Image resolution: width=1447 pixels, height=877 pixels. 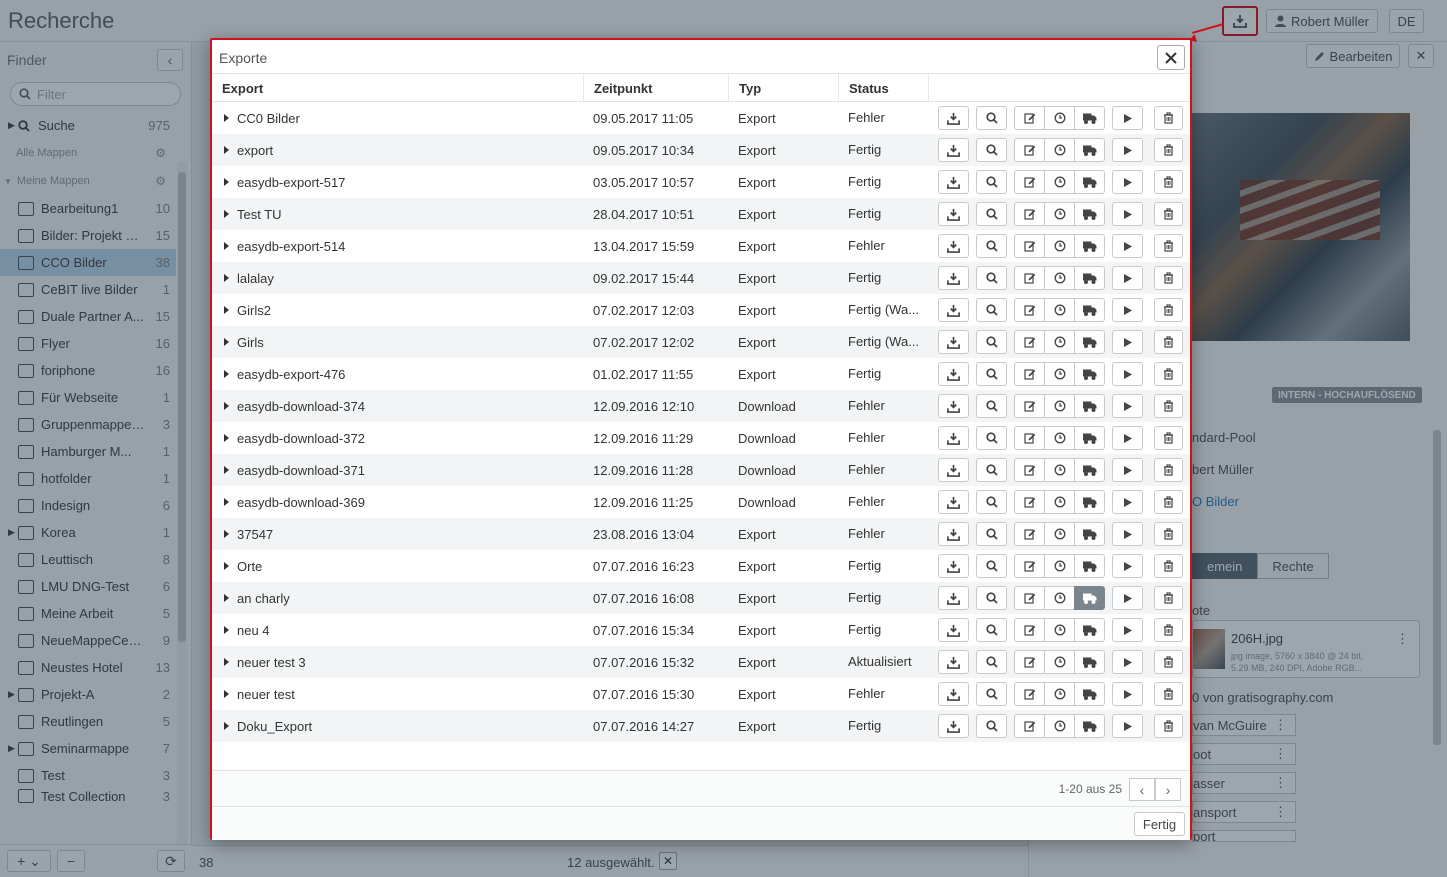 I want to click on export-name-cell: Doku_Export, so click(x=401, y=726).